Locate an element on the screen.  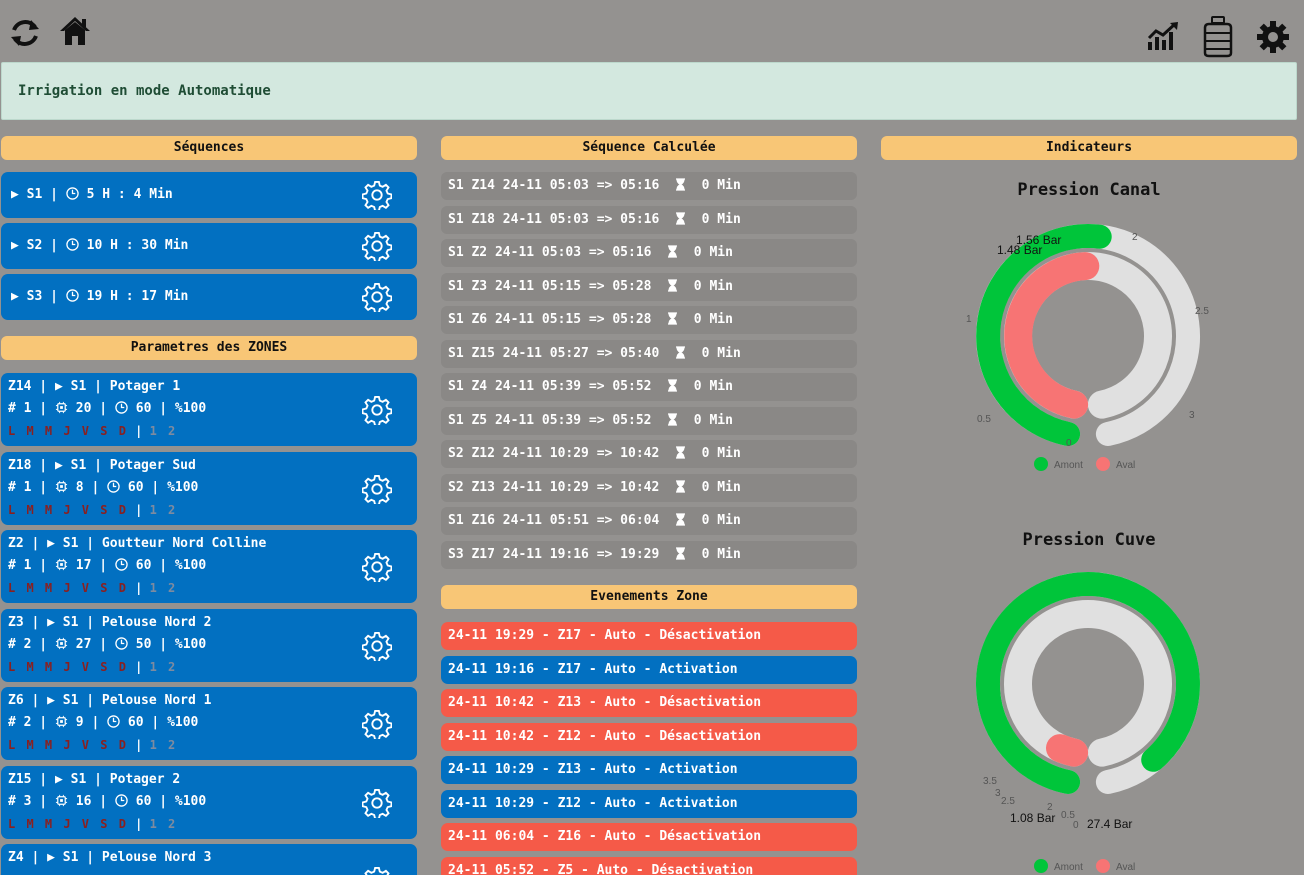
pression-cuve-gauge: 27.4 Bar 1.08 Bar 00.5 2 2.533.5 Amont Aval is located at coordinates (1088, 722).